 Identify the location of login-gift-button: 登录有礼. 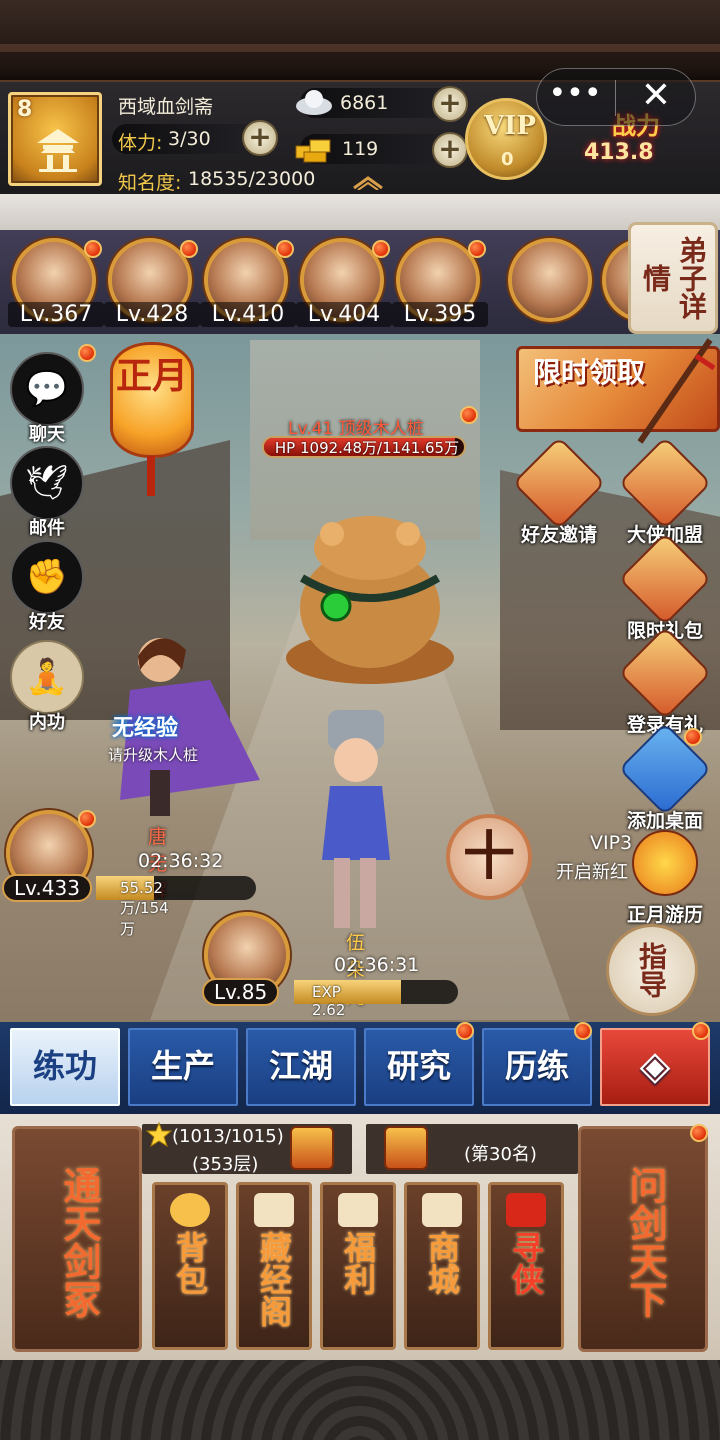
(665, 681).